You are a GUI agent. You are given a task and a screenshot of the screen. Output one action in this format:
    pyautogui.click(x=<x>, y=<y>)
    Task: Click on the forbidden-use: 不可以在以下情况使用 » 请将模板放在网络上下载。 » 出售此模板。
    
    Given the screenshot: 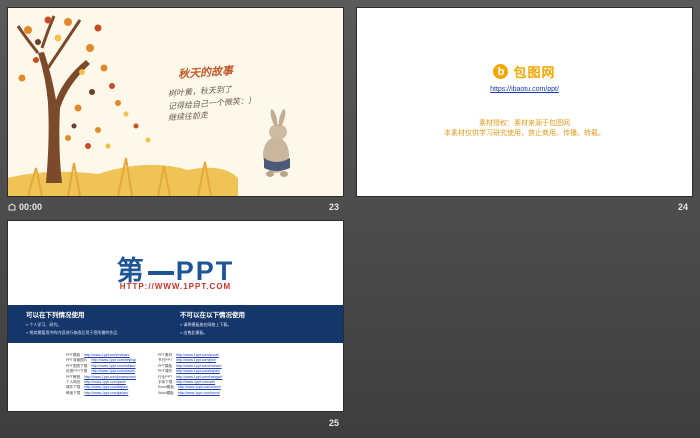 What is the action you would take?
    pyautogui.click(x=212, y=323)
    